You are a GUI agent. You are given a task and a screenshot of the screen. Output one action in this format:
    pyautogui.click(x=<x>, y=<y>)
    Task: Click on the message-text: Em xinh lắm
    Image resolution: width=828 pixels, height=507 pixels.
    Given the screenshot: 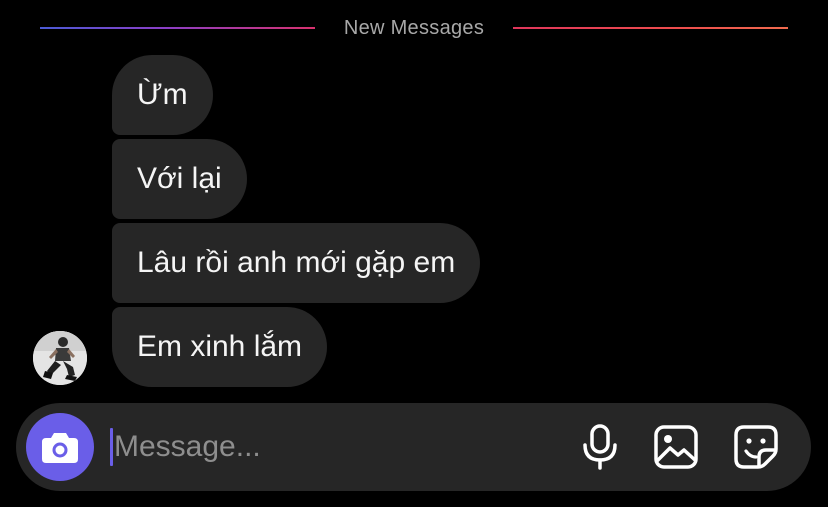 What is the action you would take?
    pyautogui.click(x=220, y=346)
    